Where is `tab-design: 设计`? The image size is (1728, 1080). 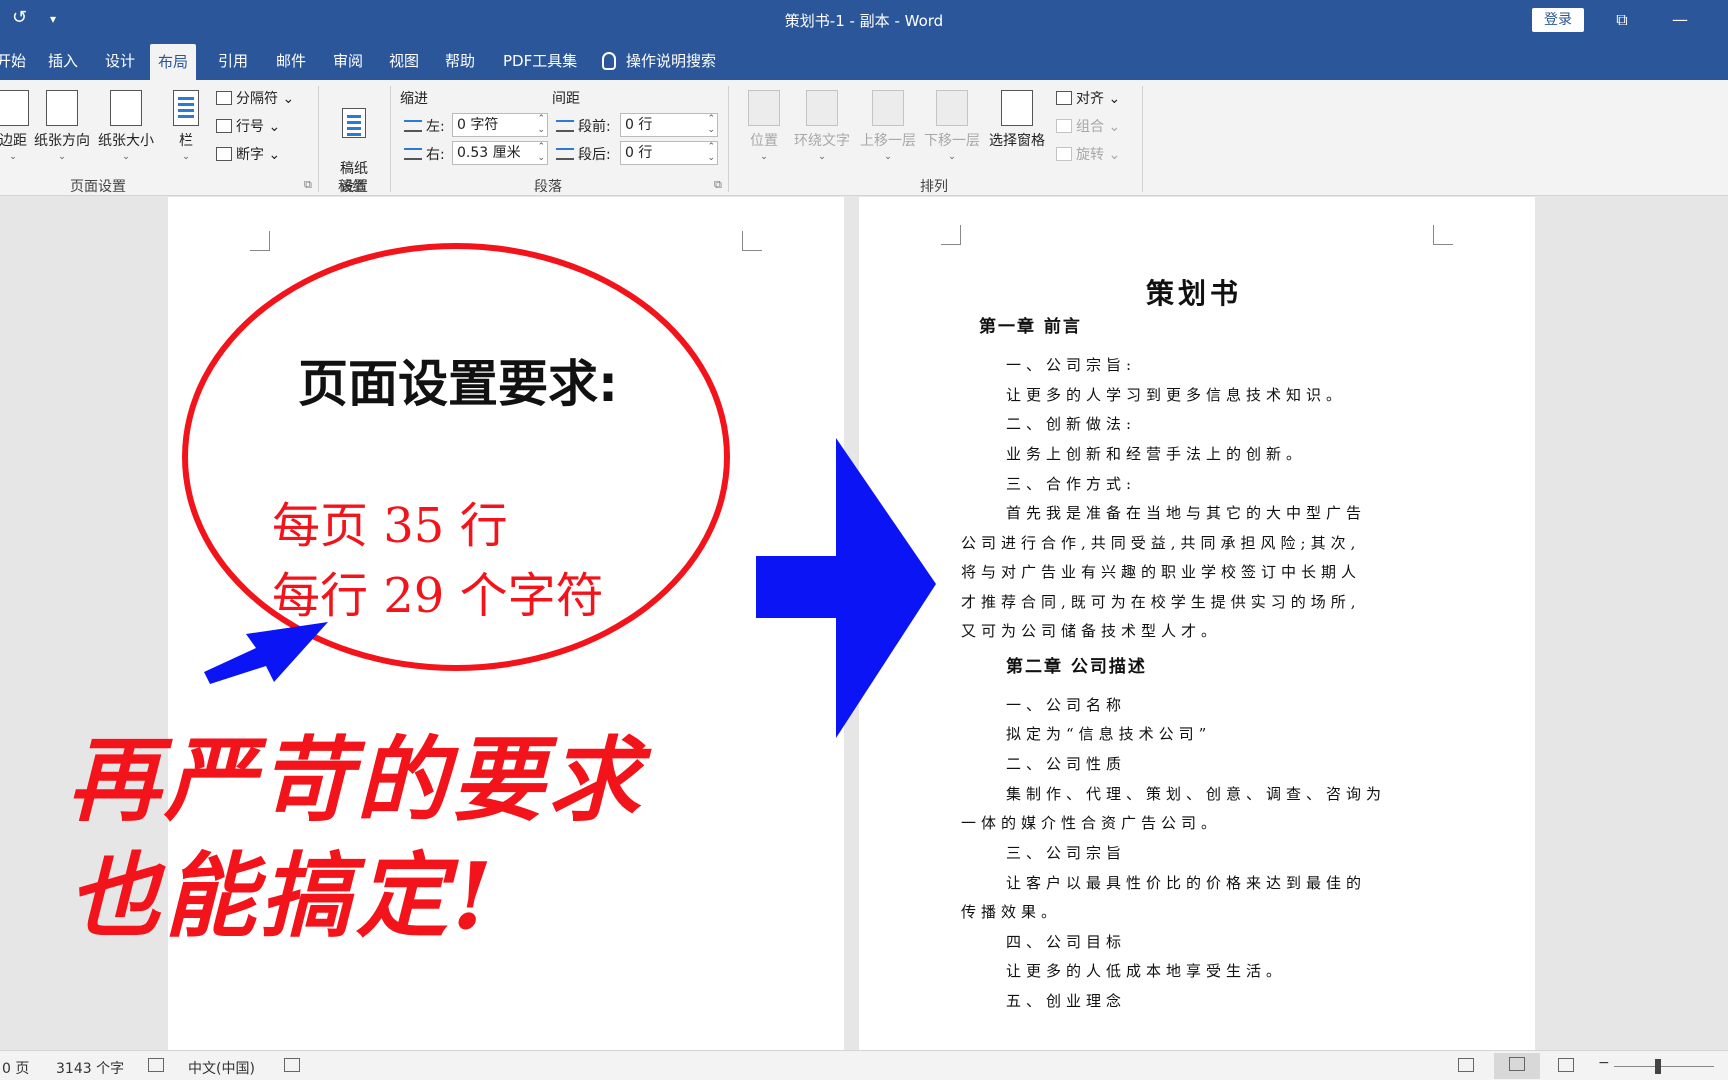 tab-design: 设计 is located at coordinates (120, 60).